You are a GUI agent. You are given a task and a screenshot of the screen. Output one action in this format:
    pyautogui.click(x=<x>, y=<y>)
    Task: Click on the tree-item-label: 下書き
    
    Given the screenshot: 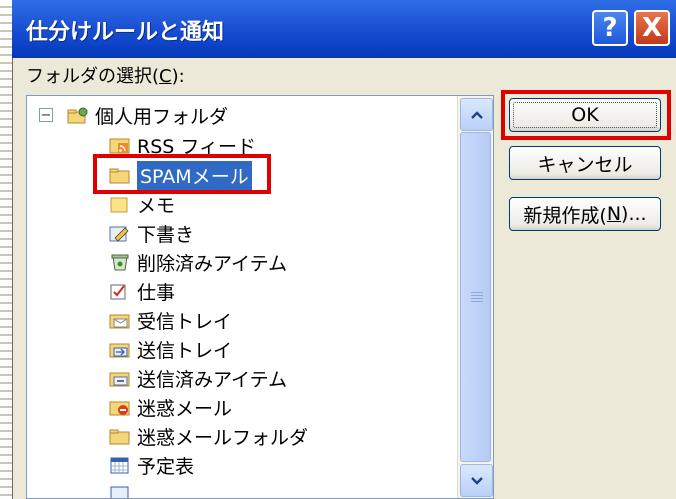 What is the action you would take?
    pyautogui.click(x=166, y=234)
    